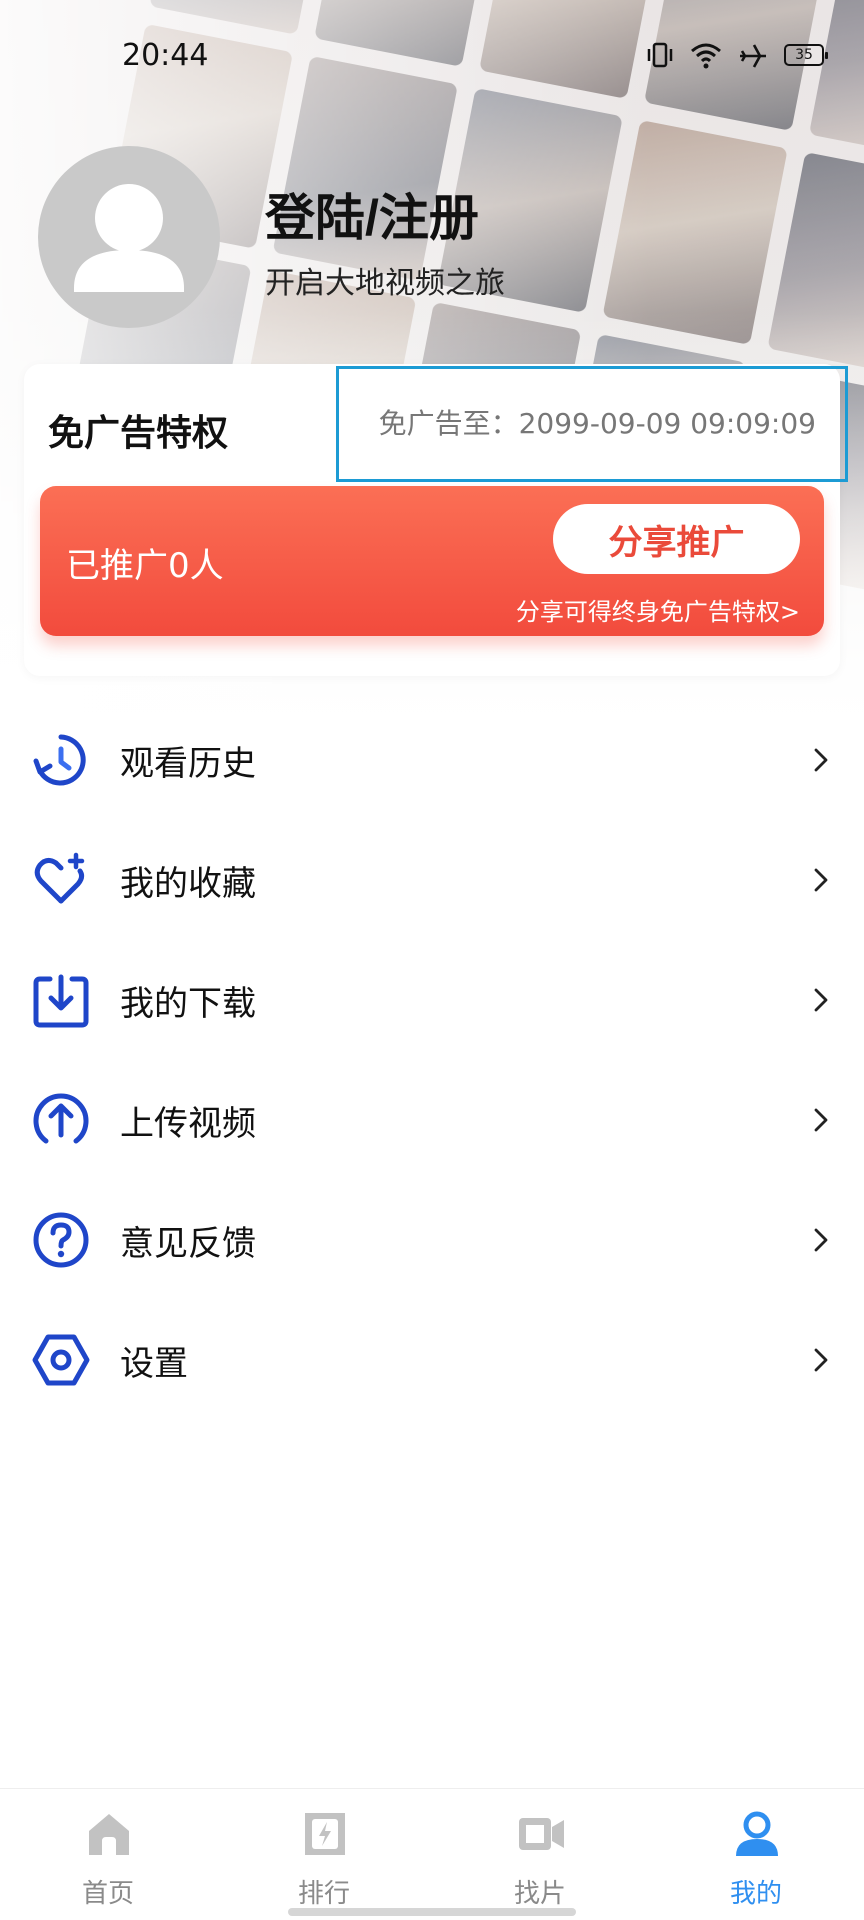  What do you see at coordinates (323, 1894) in the screenshot?
I see `tab-label: 排行` at bounding box center [323, 1894].